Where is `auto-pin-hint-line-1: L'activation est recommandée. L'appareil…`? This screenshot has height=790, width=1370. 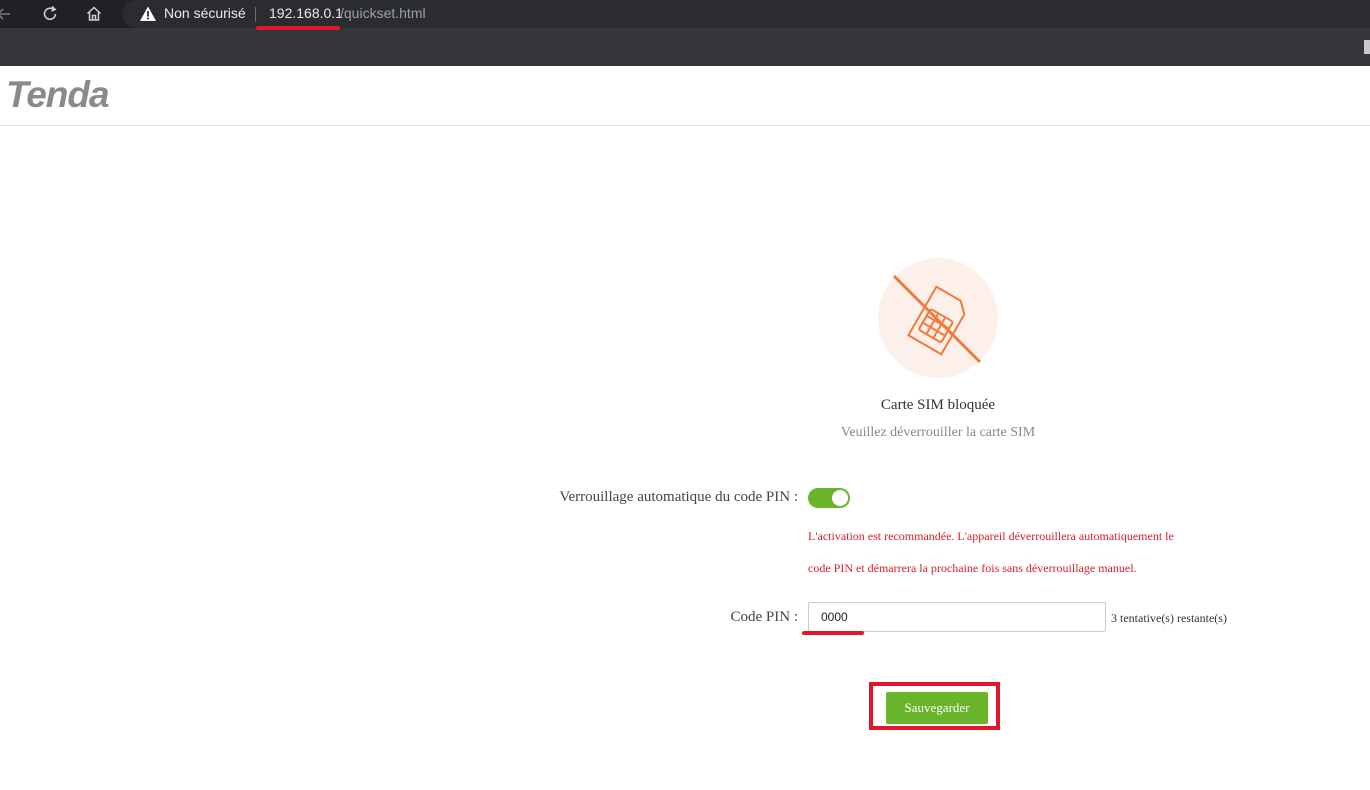 auto-pin-hint-line-1: L'activation est recommandée. L'appareil… is located at coordinates (991, 536).